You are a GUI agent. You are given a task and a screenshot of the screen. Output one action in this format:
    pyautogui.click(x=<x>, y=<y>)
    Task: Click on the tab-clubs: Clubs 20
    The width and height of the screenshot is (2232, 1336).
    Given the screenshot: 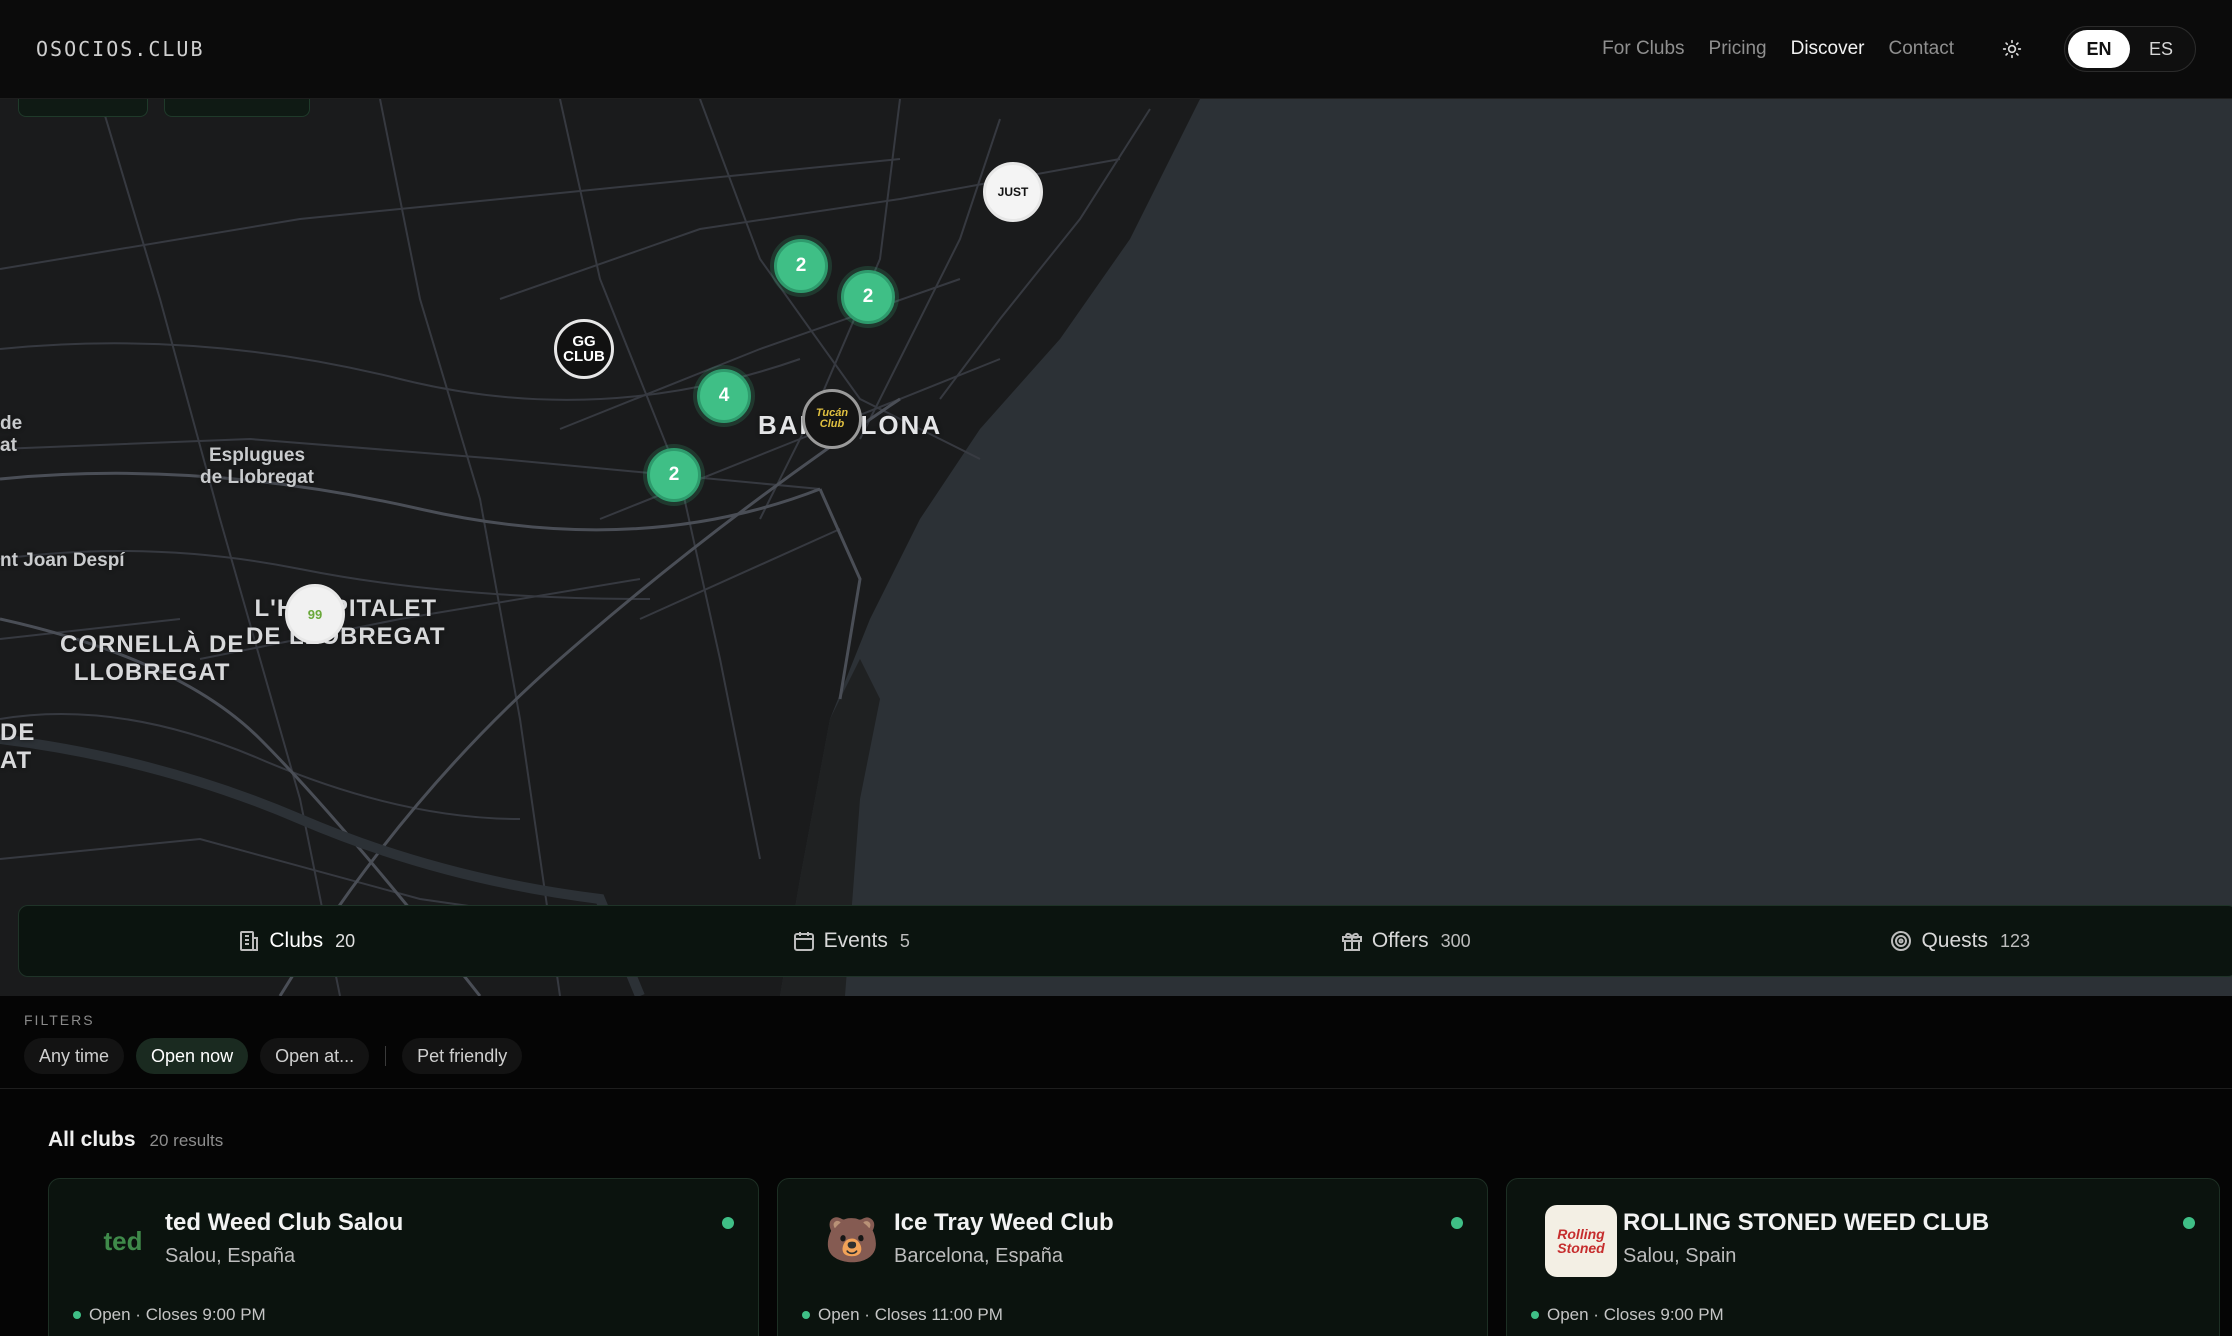 What is the action you would take?
    pyautogui.click(x=296, y=941)
    